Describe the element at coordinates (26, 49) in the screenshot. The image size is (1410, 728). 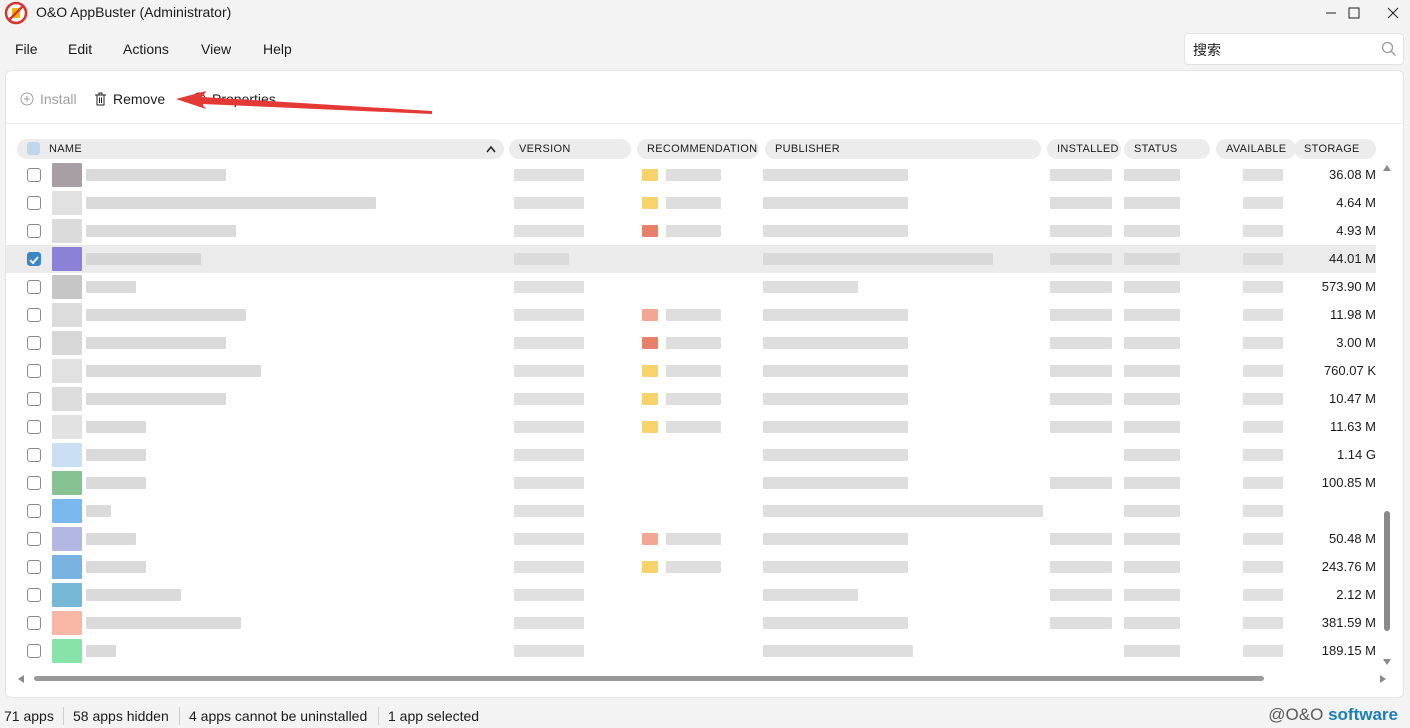
I see `menu-file: File` at that location.